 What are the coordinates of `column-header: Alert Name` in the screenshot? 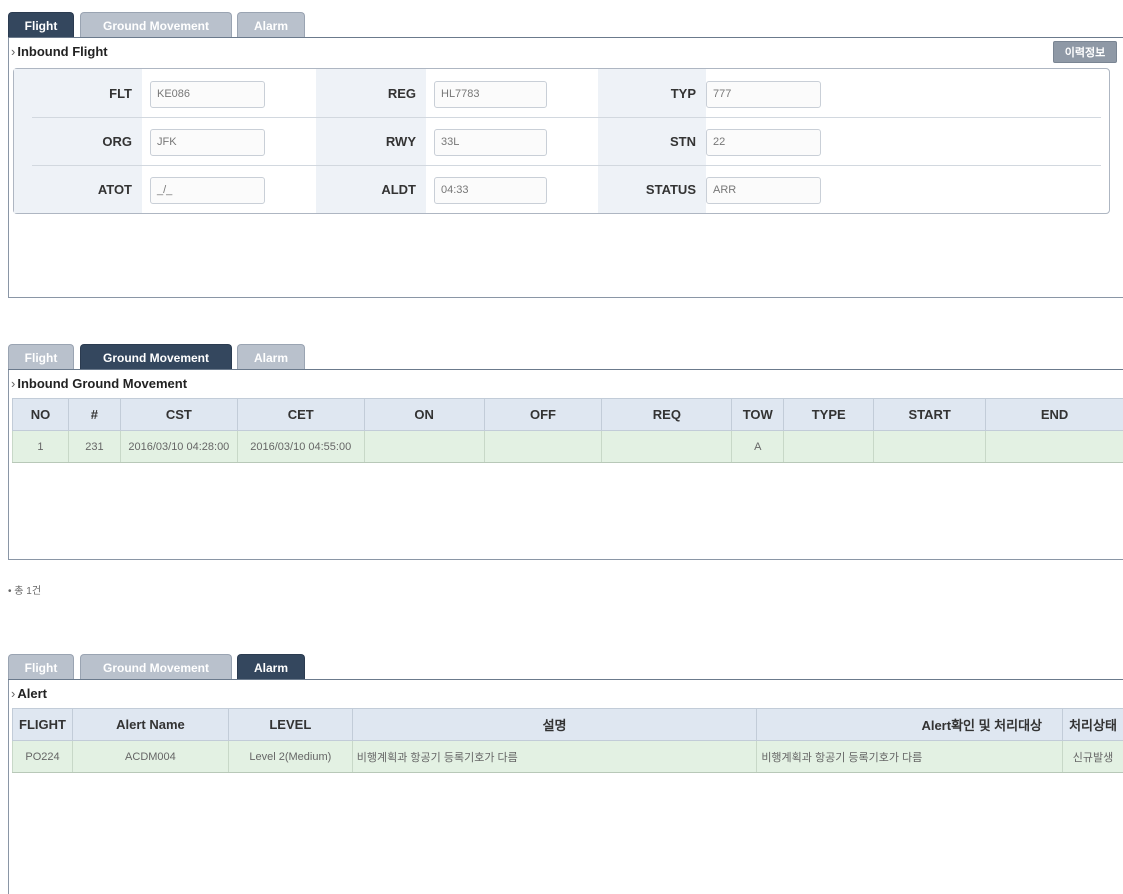 It's located at (150, 724).